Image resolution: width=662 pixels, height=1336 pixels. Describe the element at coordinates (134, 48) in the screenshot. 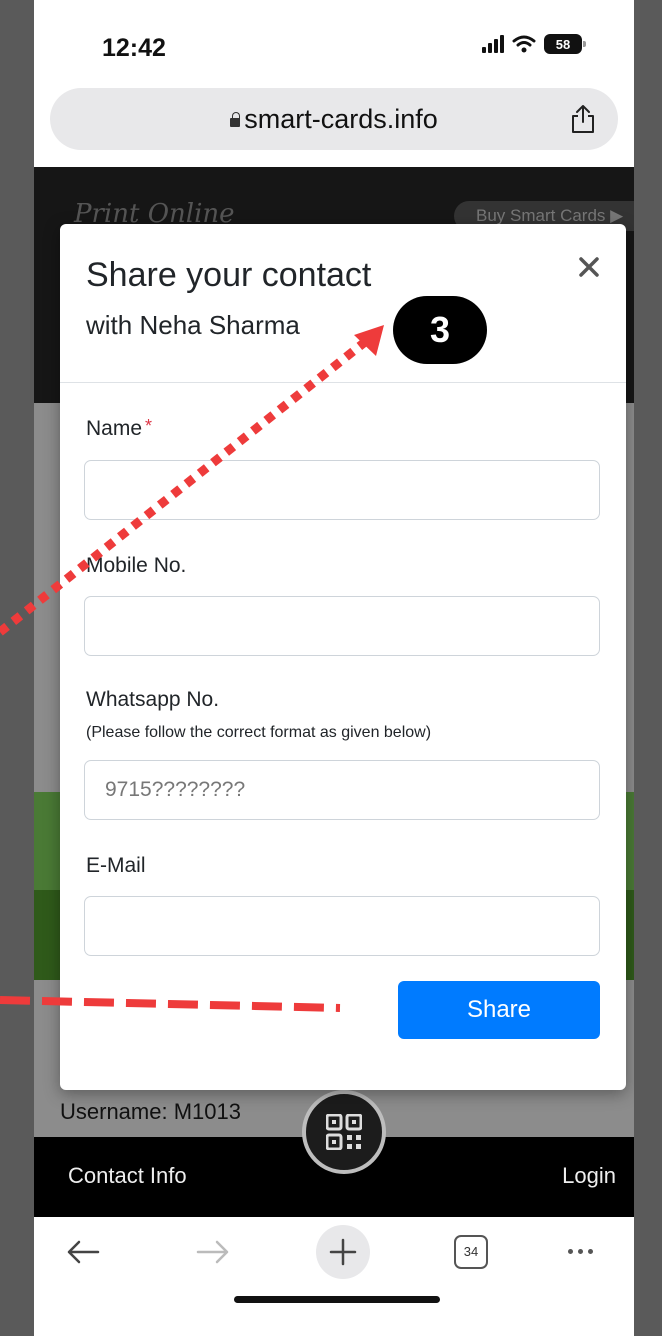

I see `status-time: 12:42` at that location.